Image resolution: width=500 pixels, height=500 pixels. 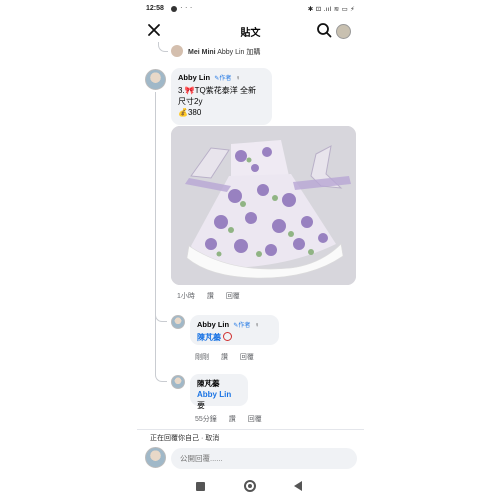 What do you see at coordinates (343, 31) in the screenshot?
I see `profile-avatar` at bounding box center [343, 31].